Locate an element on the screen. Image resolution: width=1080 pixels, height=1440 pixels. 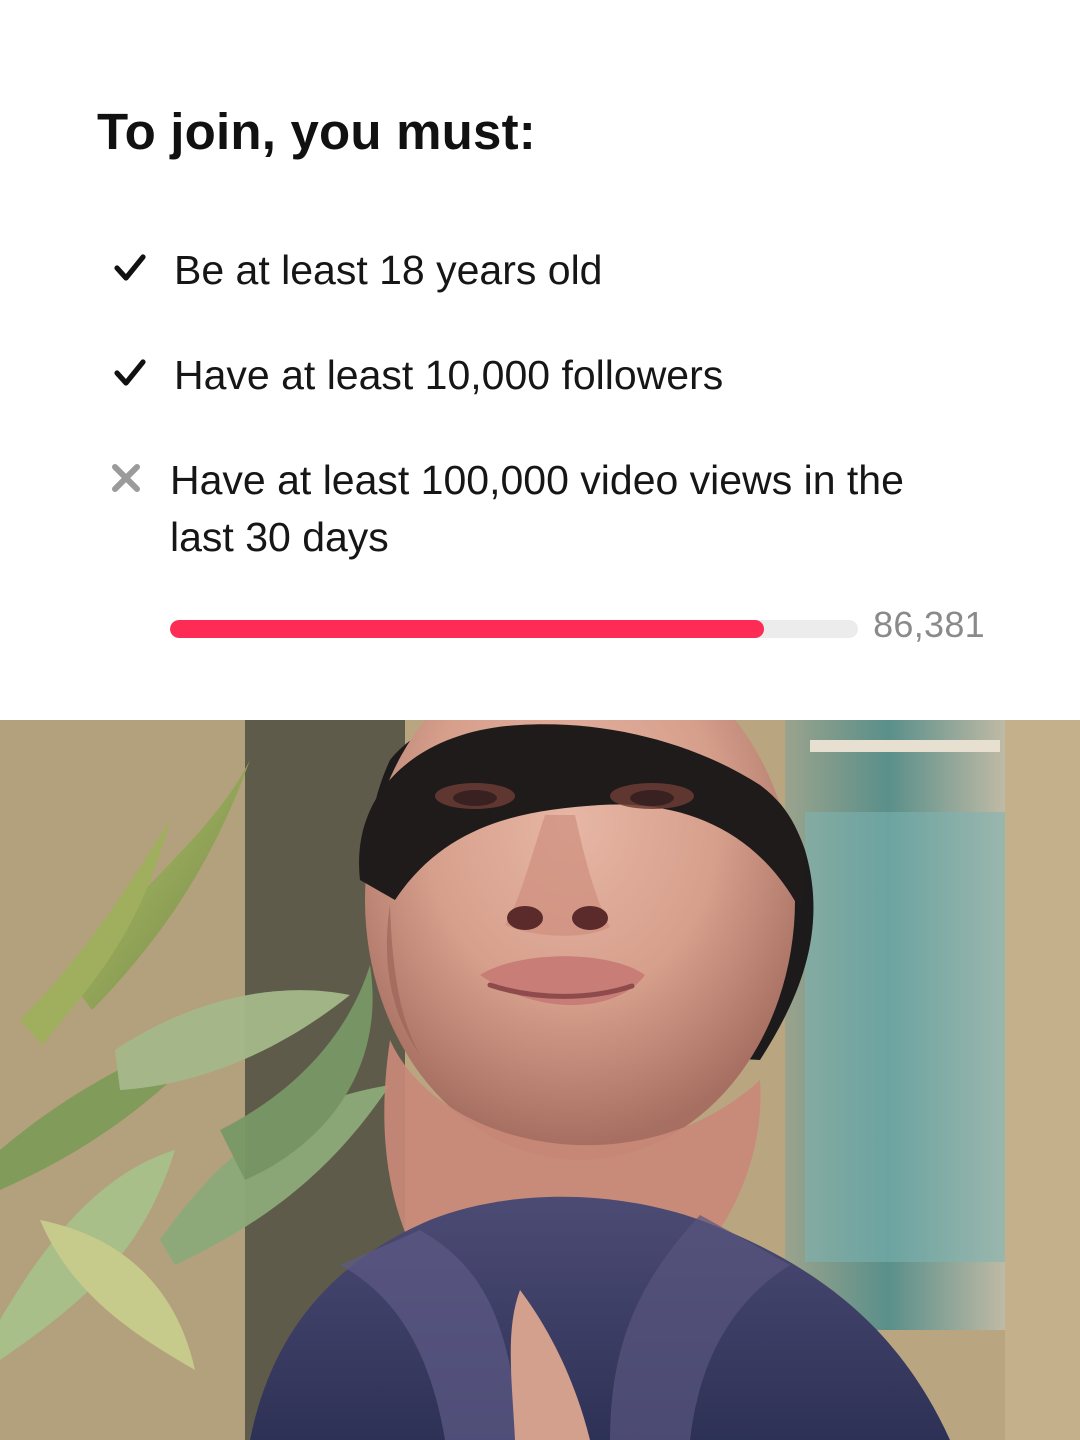
page-title: To join, you must: is located at coordinates (316, 131).